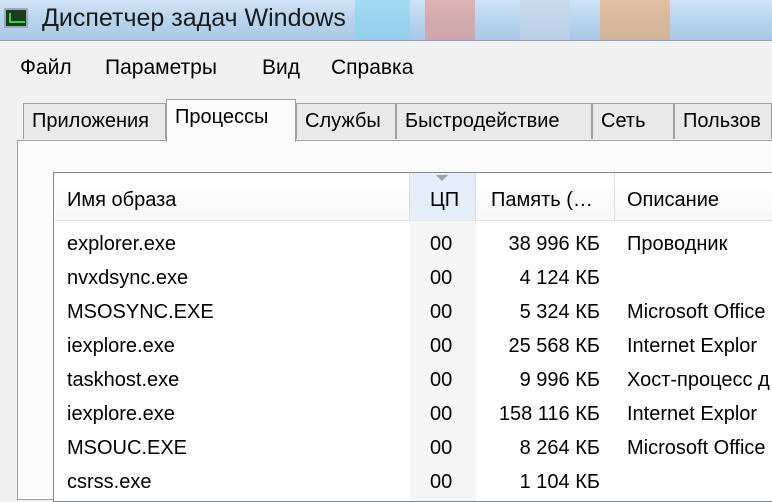  I want to click on column-header-image-name: Имя образа, so click(232, 197).